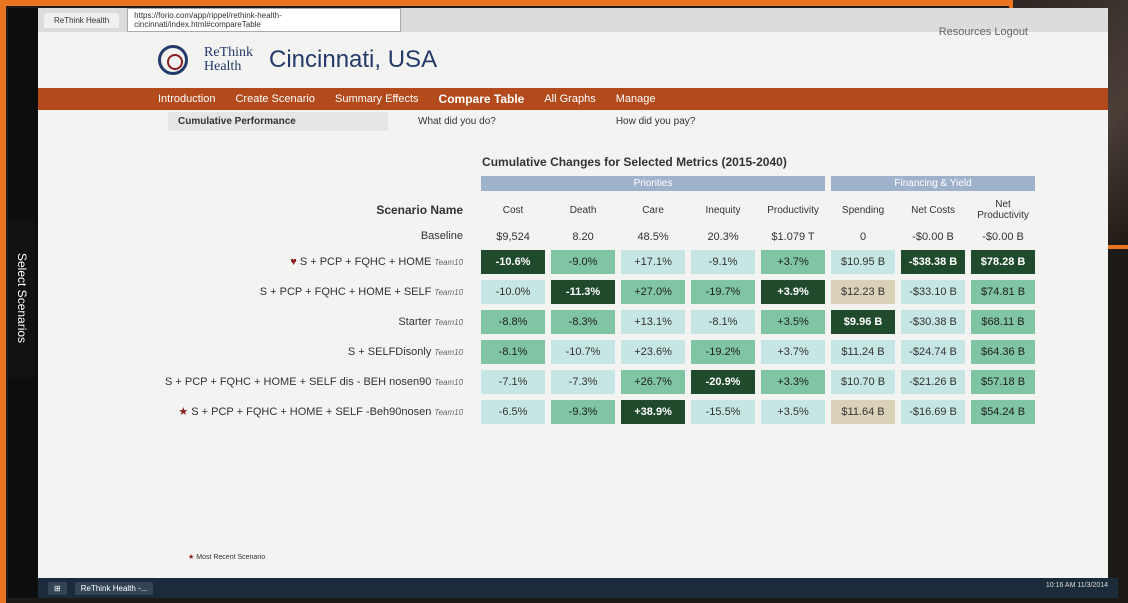 This screenshot has width=1128, height=603. I want to click on scenario-name-header: Scenario Name, so click(420, 210).